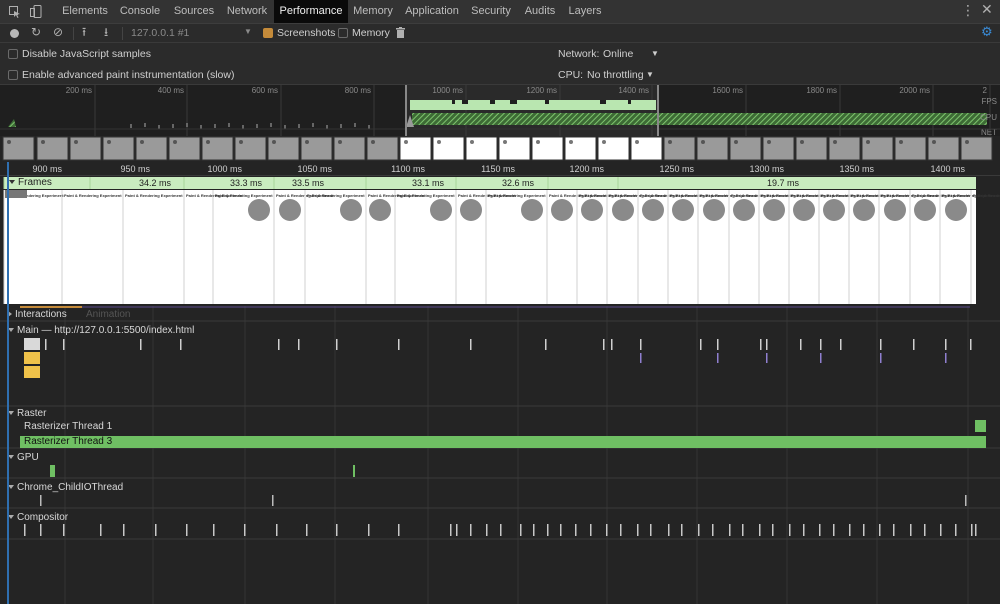 This screenshot has width=1000, height=604. What do you see at coordinates (36, 13) in the screenshot?
I see `device-toolbar-icon` at bounding box center [36, 13].